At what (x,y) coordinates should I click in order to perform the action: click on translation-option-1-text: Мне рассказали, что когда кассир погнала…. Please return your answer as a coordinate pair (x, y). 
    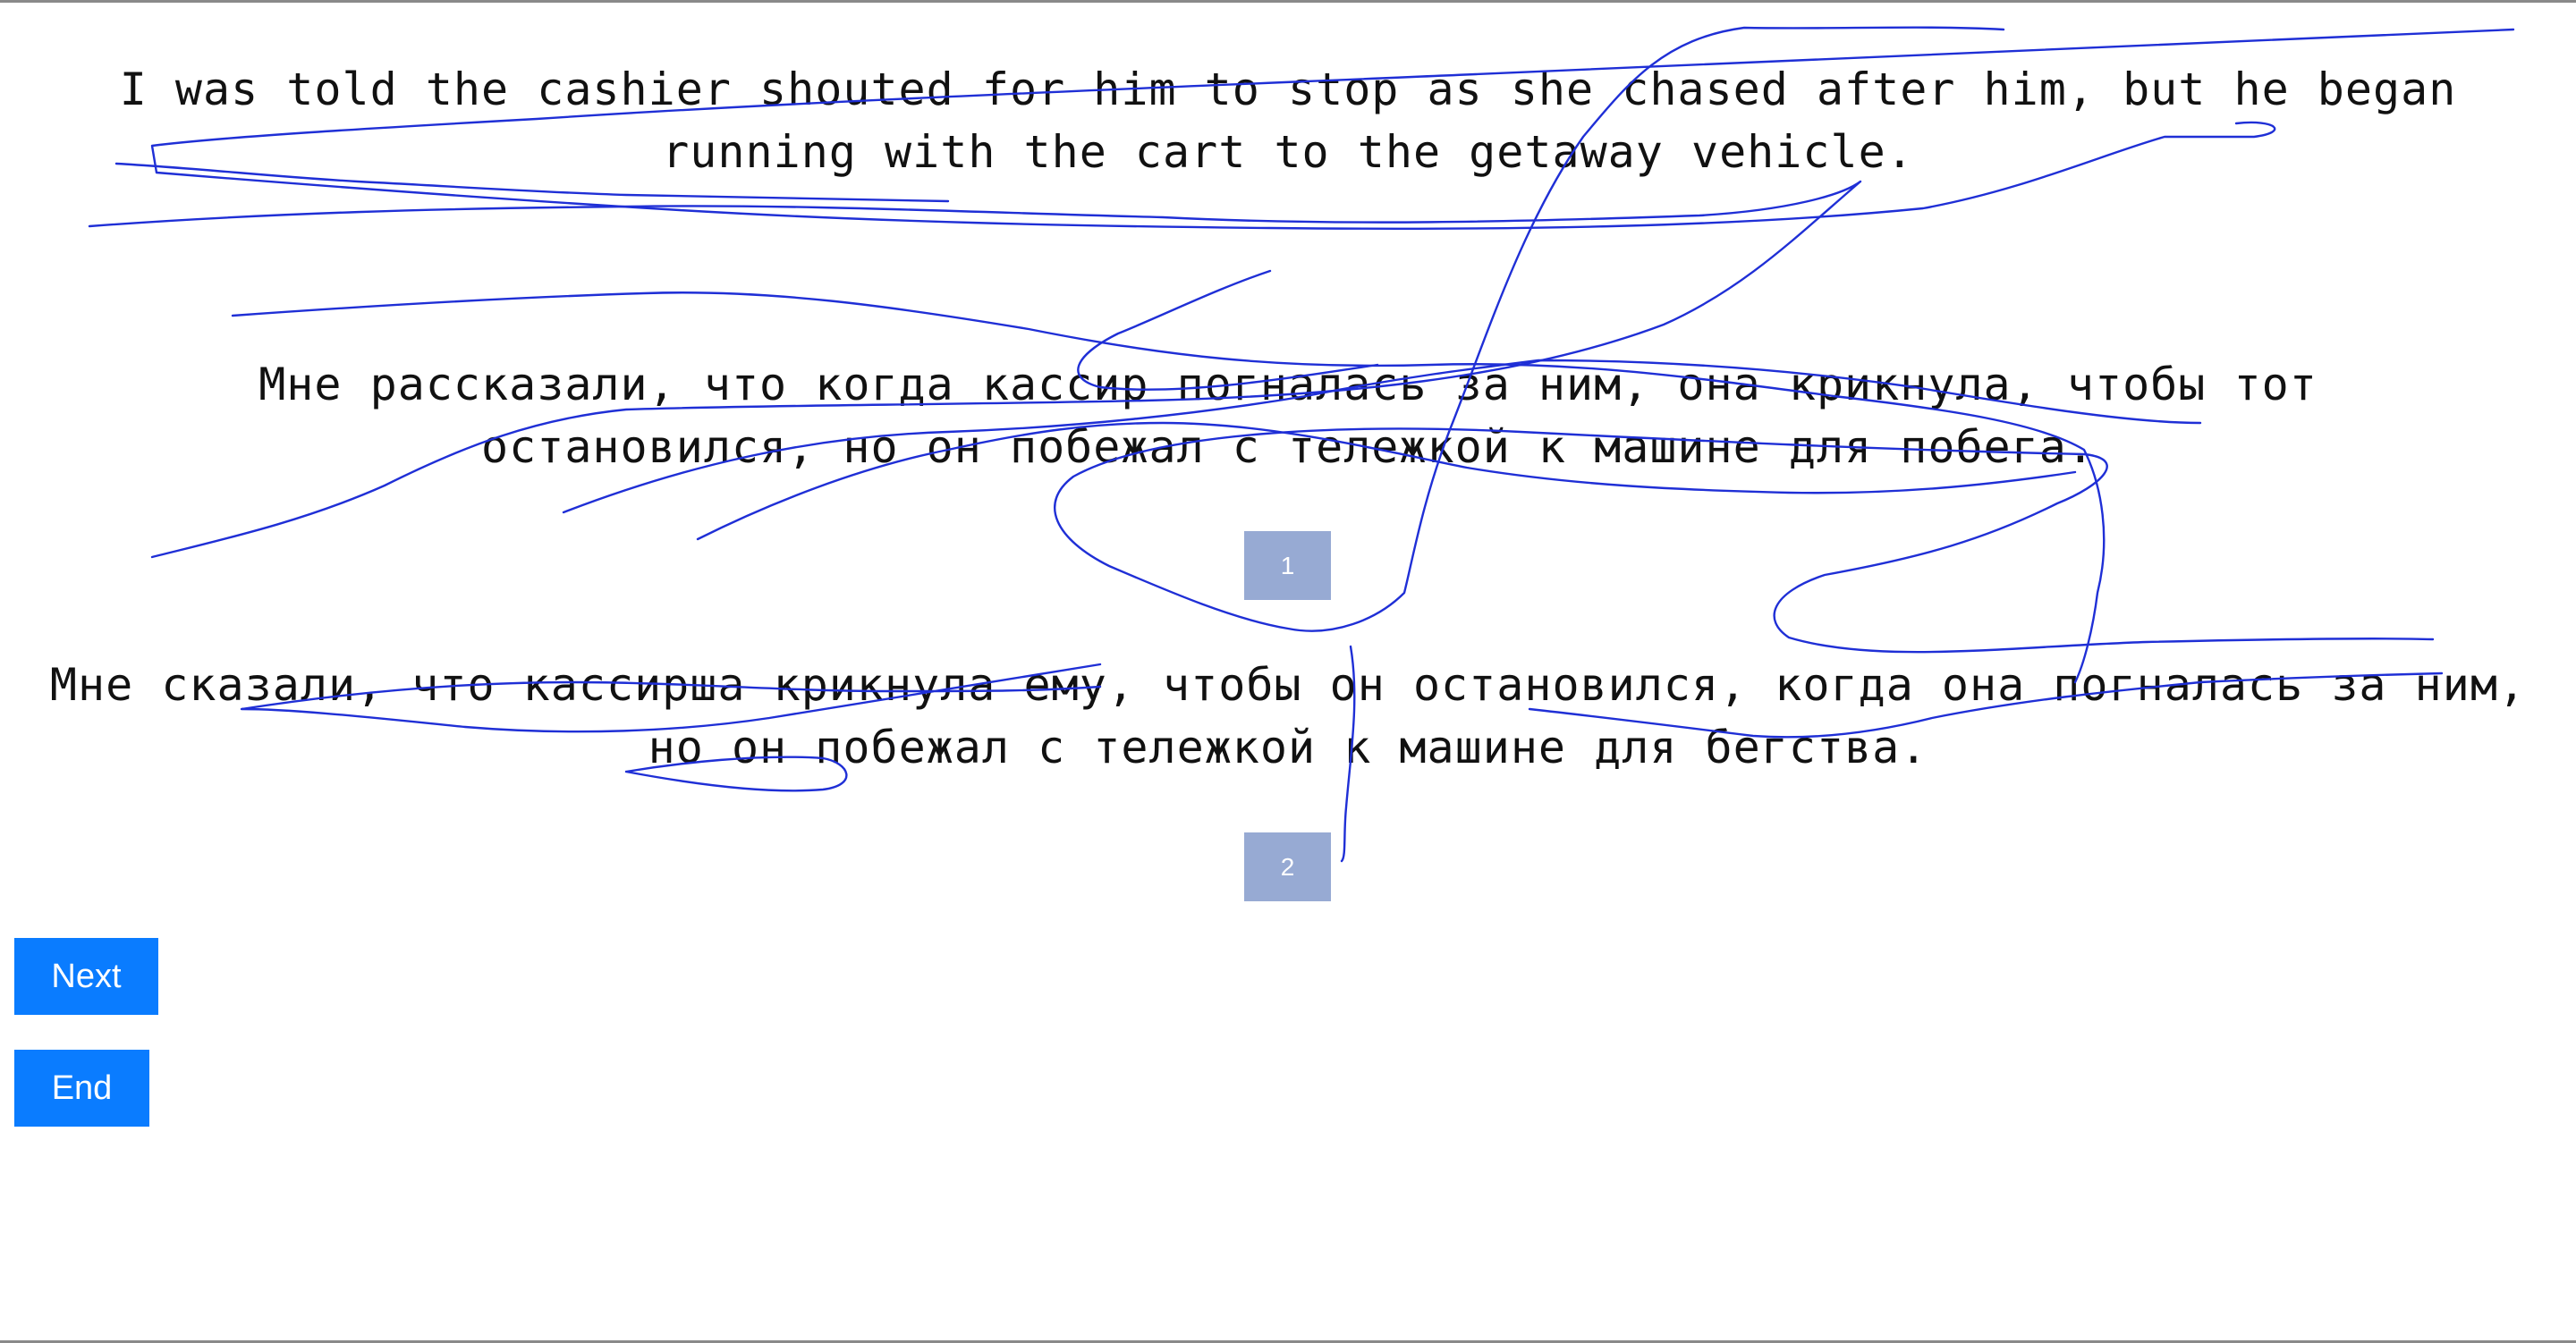
    Looking at the image, I should click on (1288, 416).